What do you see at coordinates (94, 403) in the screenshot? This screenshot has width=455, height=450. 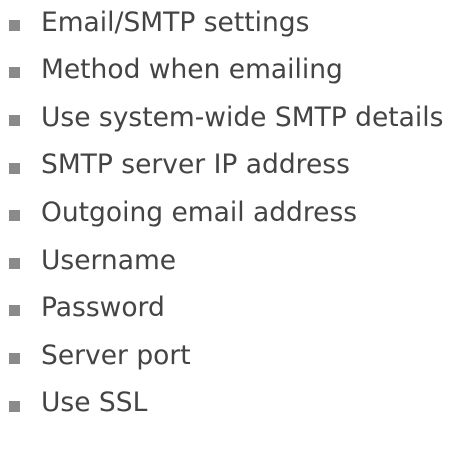 I see `list-item-label: Use SSL` at bounding box center [94, 403].